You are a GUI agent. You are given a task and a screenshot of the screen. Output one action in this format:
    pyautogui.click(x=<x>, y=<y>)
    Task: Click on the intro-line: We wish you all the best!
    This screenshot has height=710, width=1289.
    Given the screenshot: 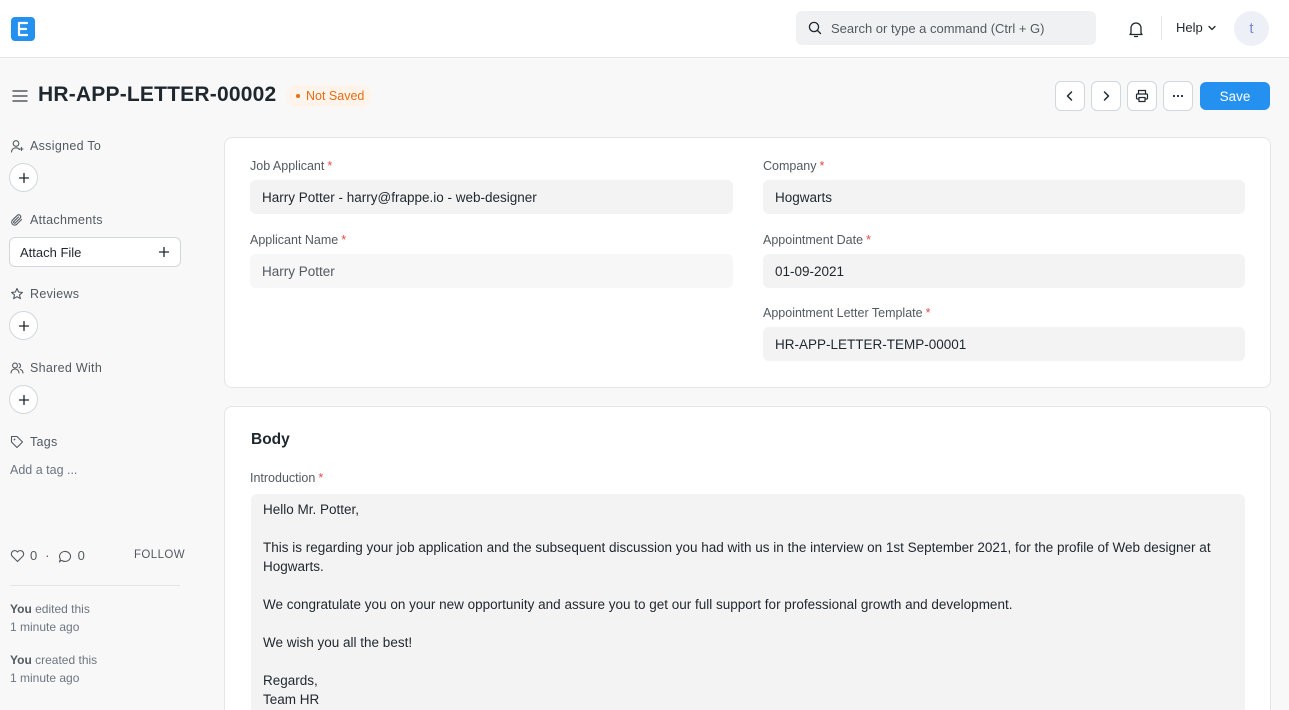 What is the action you would take?
    pyautogui.click(x=338, y=642)
    